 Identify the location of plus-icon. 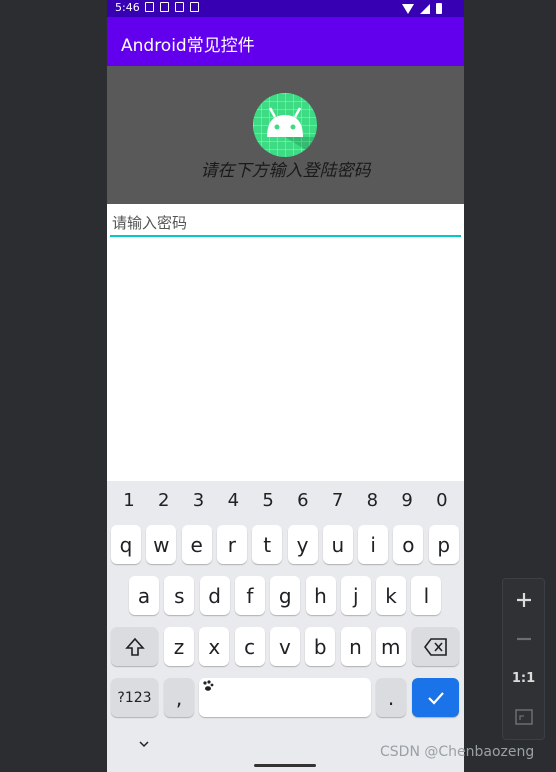
(523, 600).